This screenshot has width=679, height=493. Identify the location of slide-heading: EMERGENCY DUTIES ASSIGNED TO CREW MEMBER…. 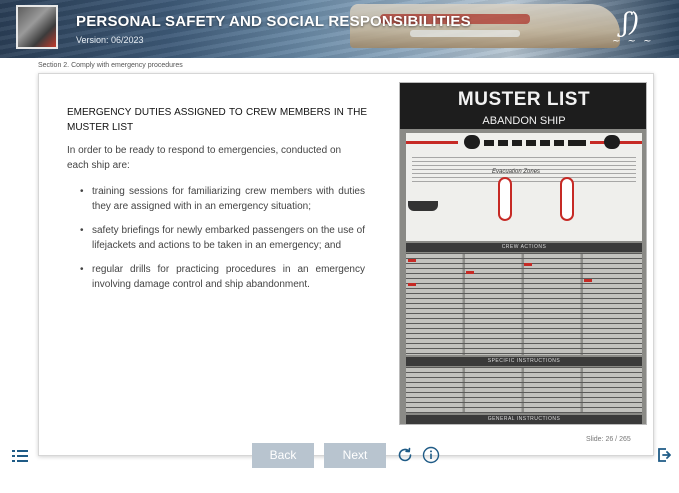
(217, 120).